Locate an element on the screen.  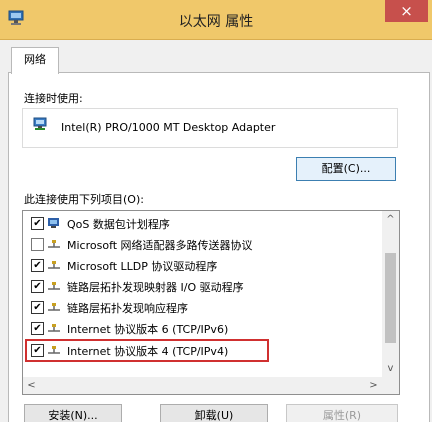
close-button: × is located at coordinates (406, 11).